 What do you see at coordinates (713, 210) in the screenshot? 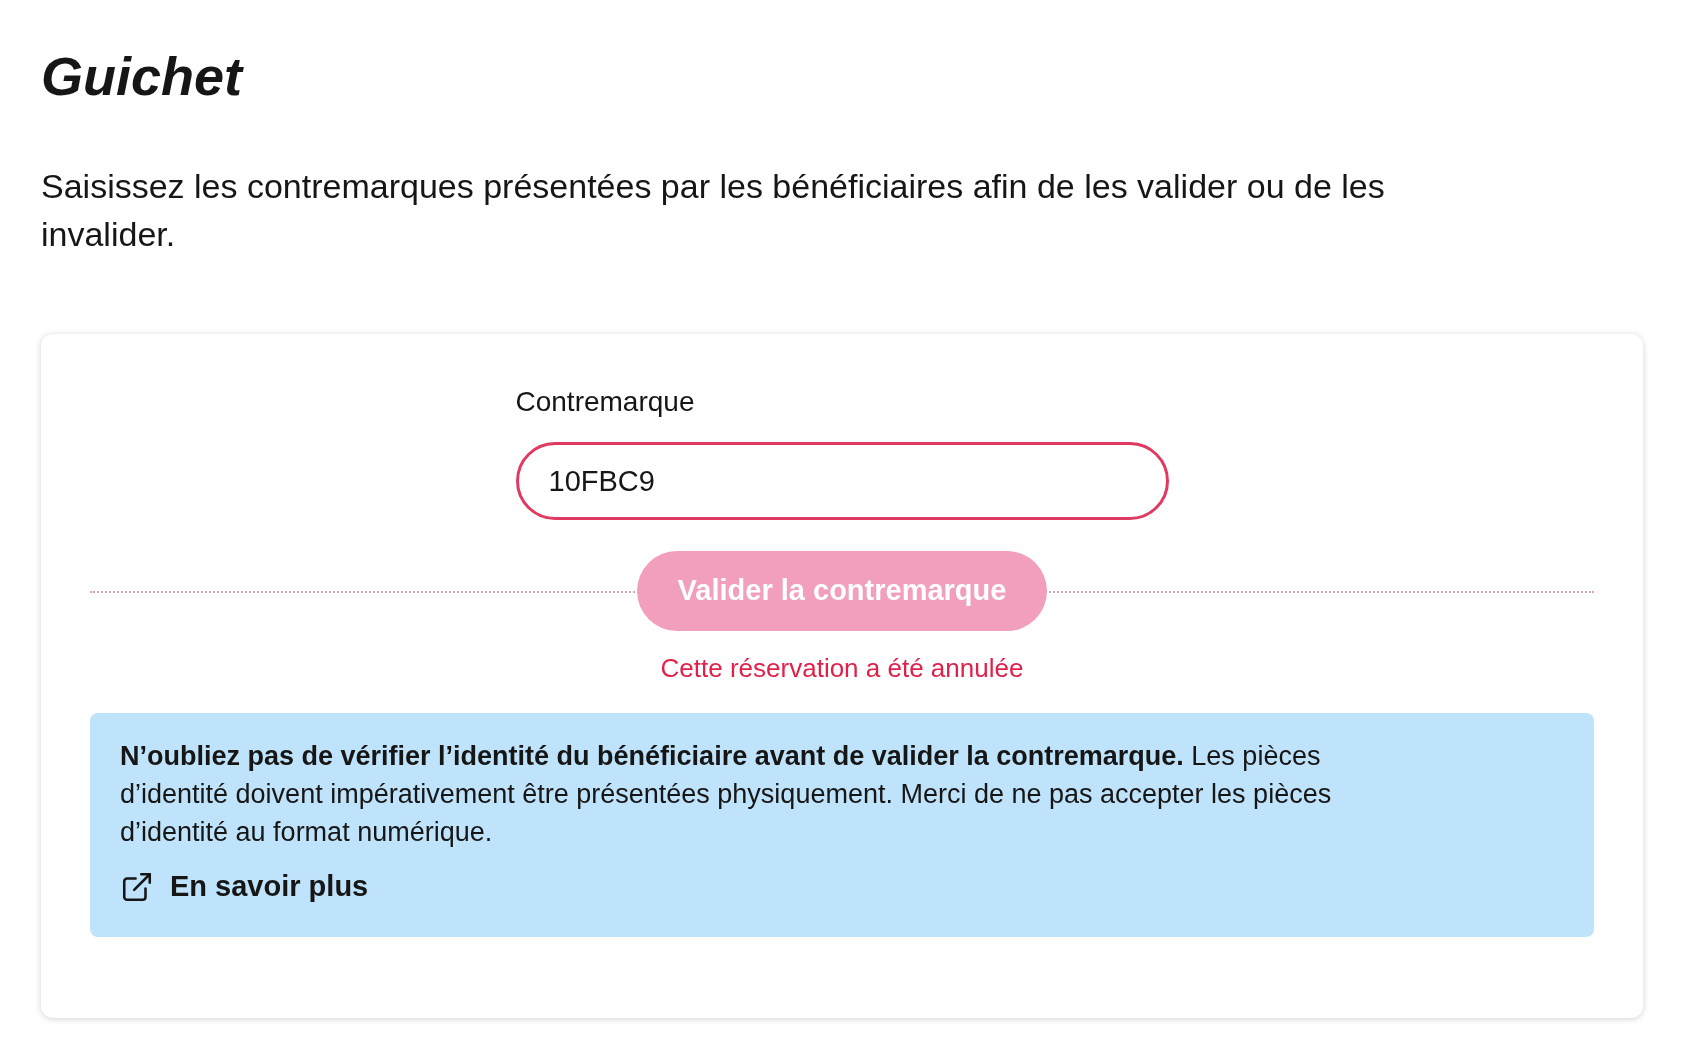
I see `intro-text: Saisissez les contremarques présentées par les bénéficiaires afin de les valider ou de les invalider.` at bounding box center [713, 210].